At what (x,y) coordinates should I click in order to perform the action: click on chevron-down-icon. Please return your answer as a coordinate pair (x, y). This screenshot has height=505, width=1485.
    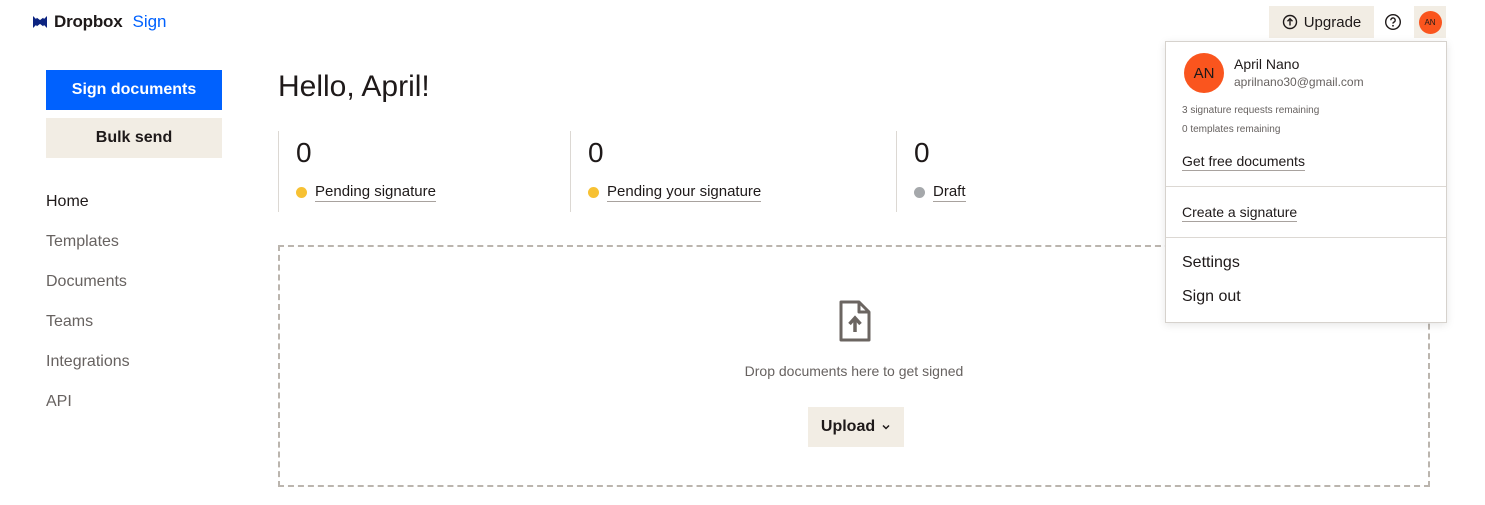
    Looking at the image, I should click on (886, 427).